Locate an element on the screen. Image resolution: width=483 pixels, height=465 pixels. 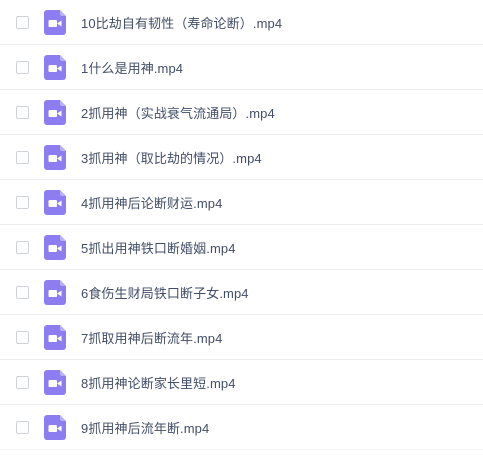
file-row: 3抓用神（取比劫的情况）.mp4 is located at coordinates (241, 157).